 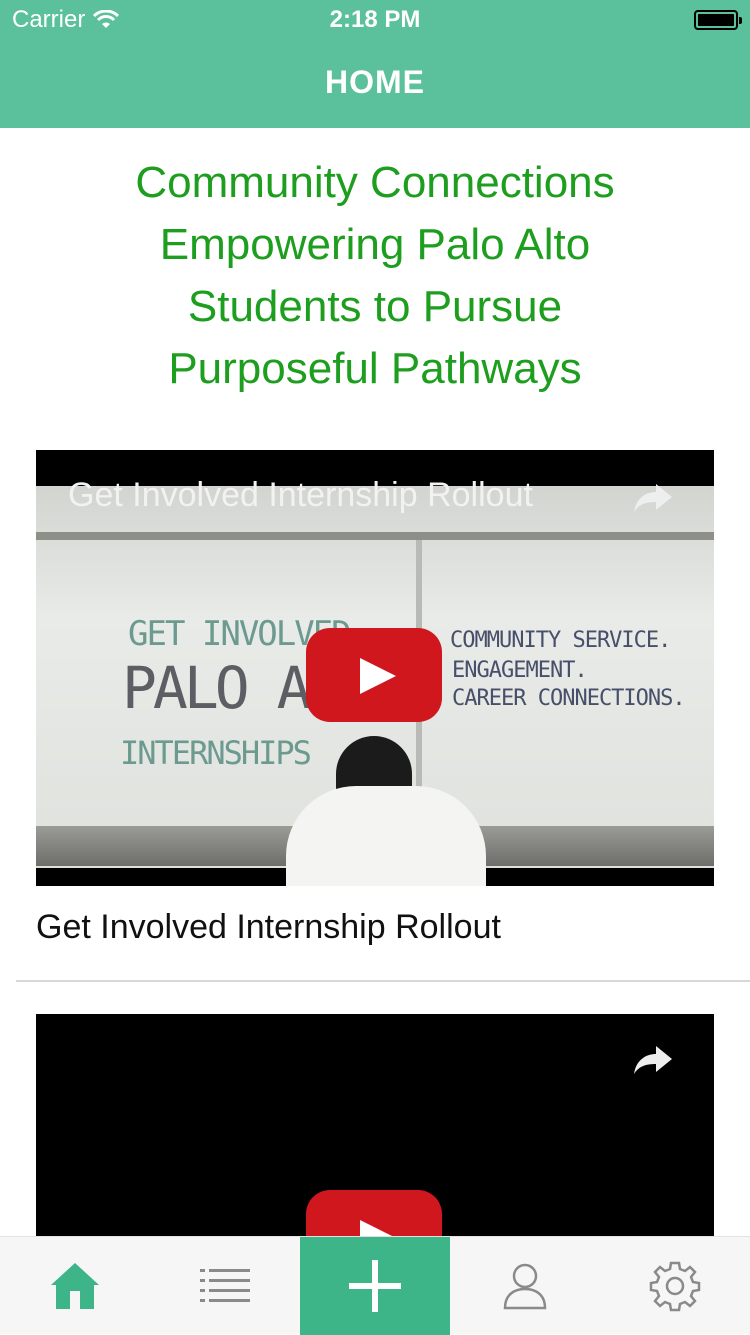 I want to click on battery-icon, so click(x=718, y=20).